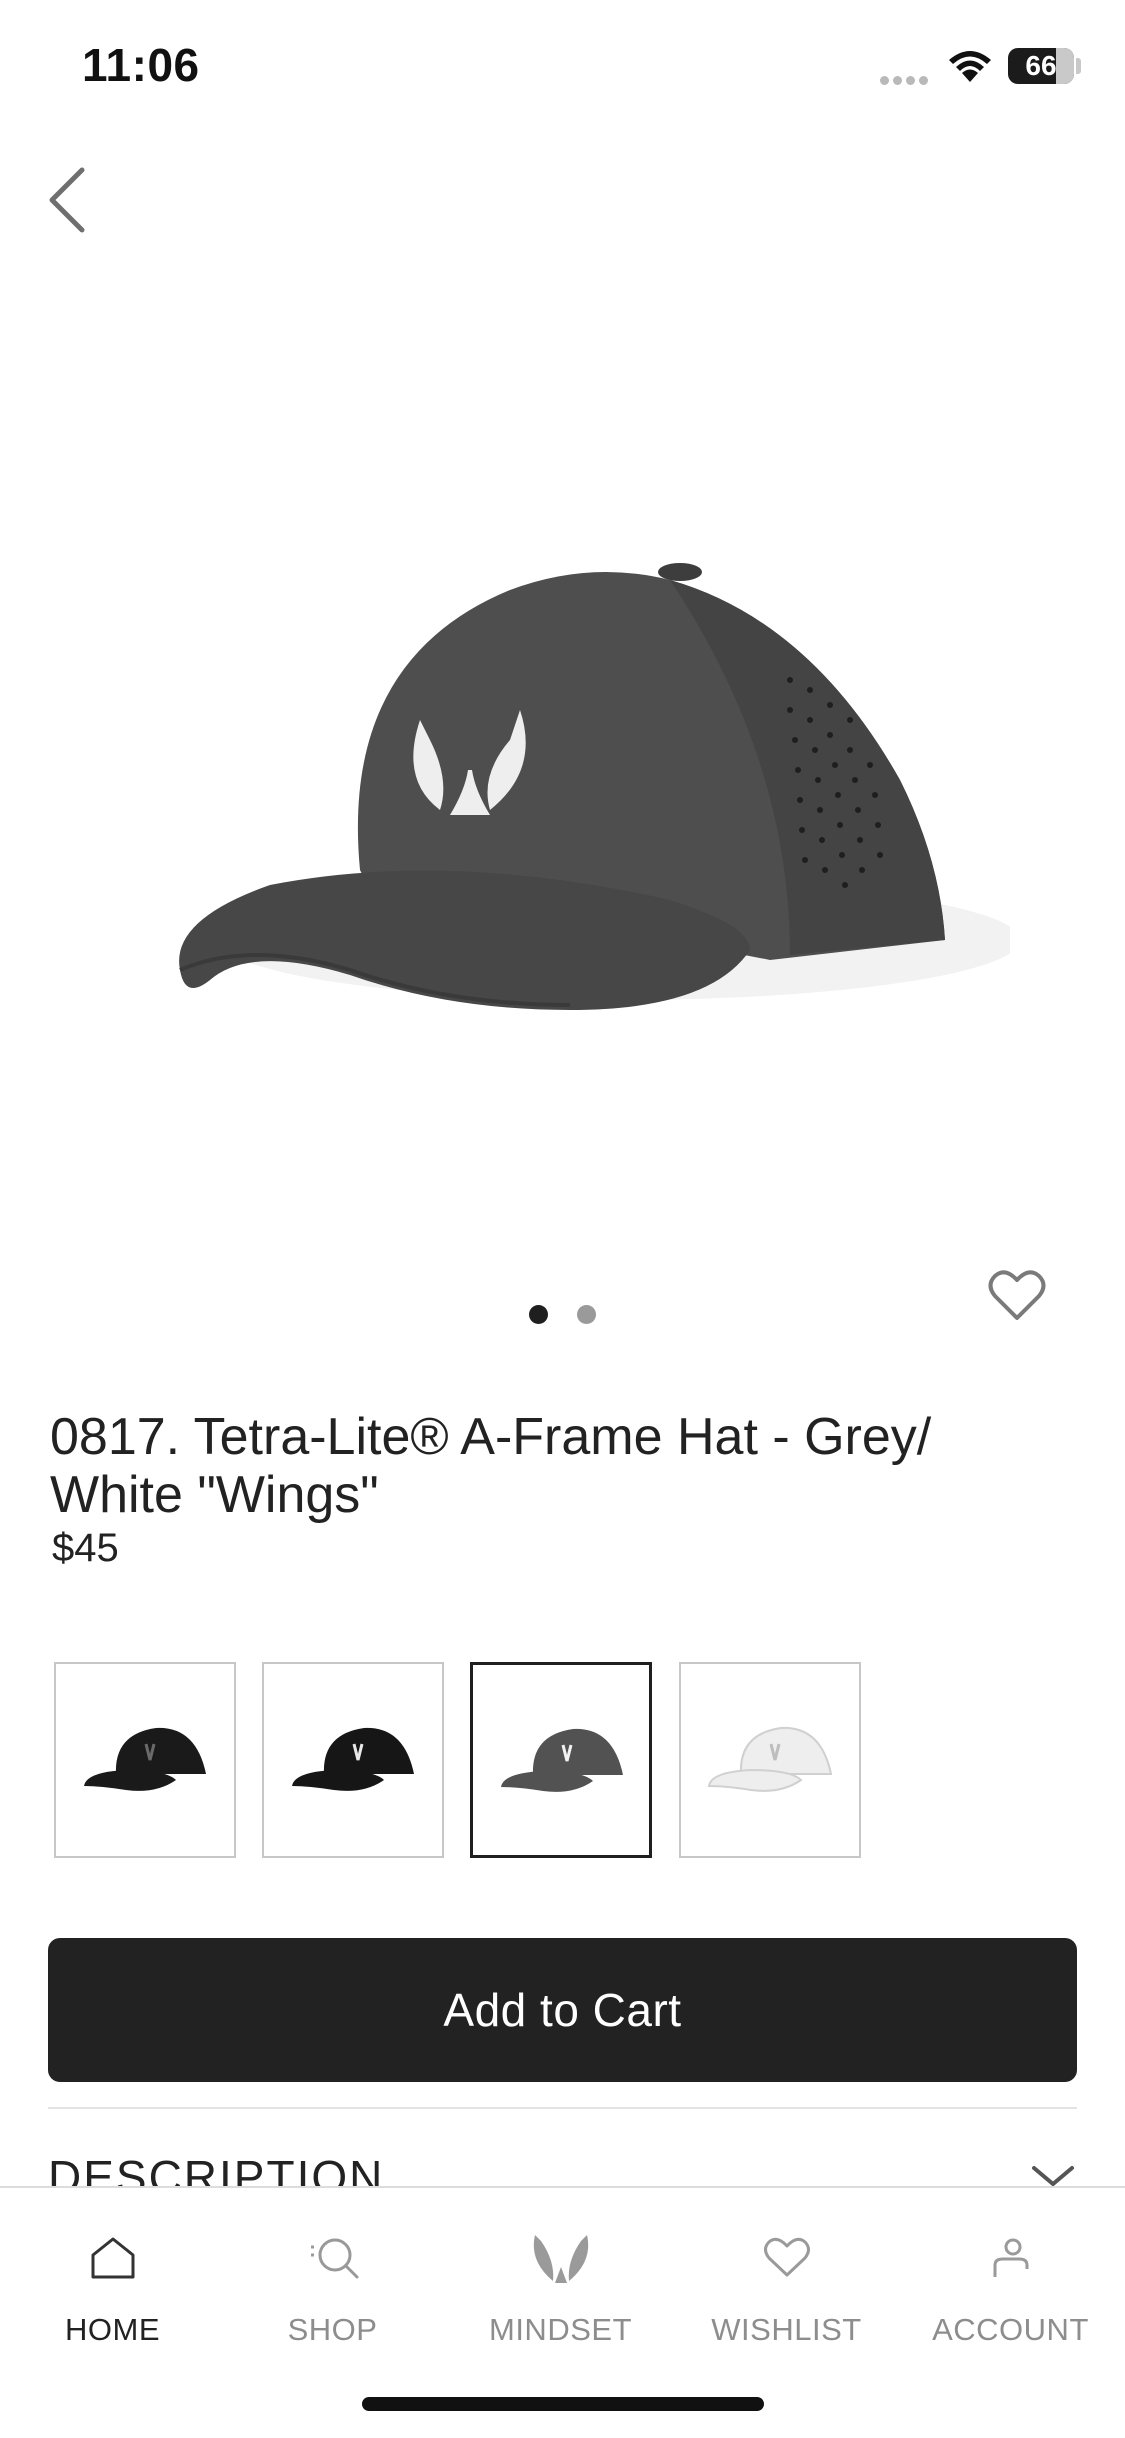 The image size is (1125, 2438). I want to click on add-to-cart-button: Add to Cart, so click(562, 2010).